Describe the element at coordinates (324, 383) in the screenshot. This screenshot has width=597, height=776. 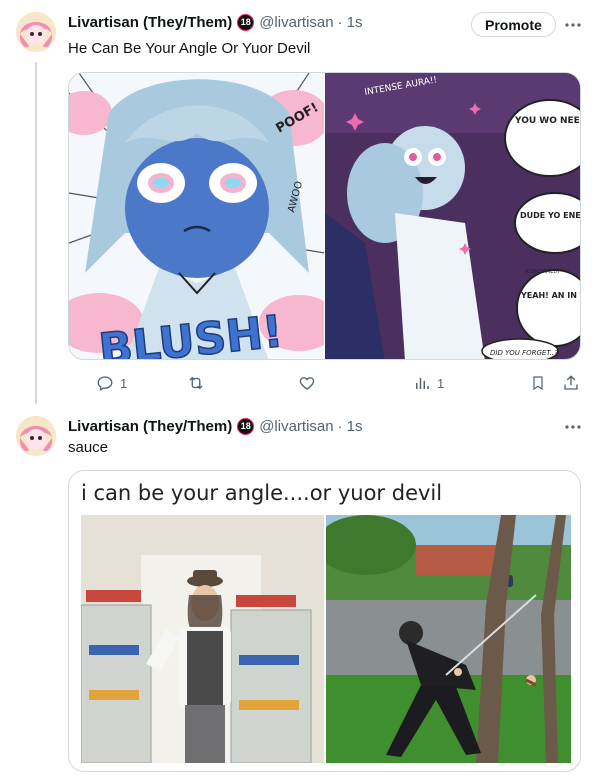
I see `tweet-actions: 1 1` at that location.